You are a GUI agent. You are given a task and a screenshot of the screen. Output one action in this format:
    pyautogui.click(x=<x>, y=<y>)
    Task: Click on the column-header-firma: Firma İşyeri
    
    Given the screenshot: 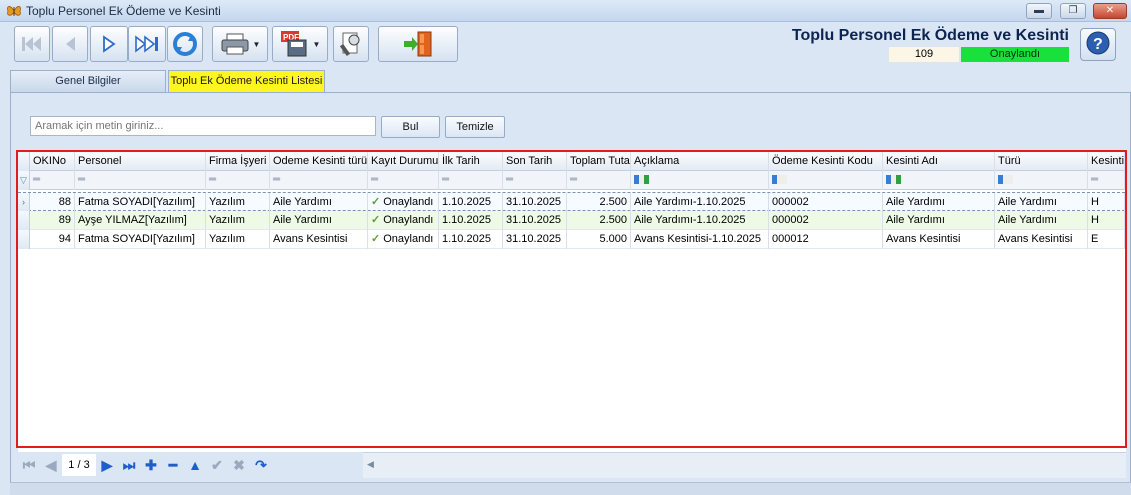 What is the action you would take?
    pyautogui.click(x=238, y=161)
    